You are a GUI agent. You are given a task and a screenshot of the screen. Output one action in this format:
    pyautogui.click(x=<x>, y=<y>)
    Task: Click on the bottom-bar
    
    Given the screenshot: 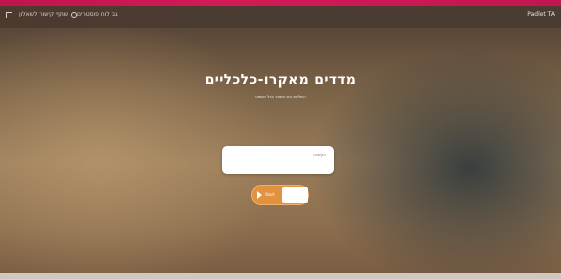 What is the action you would take?
    pyautogui.click(x=280, y=276)
    